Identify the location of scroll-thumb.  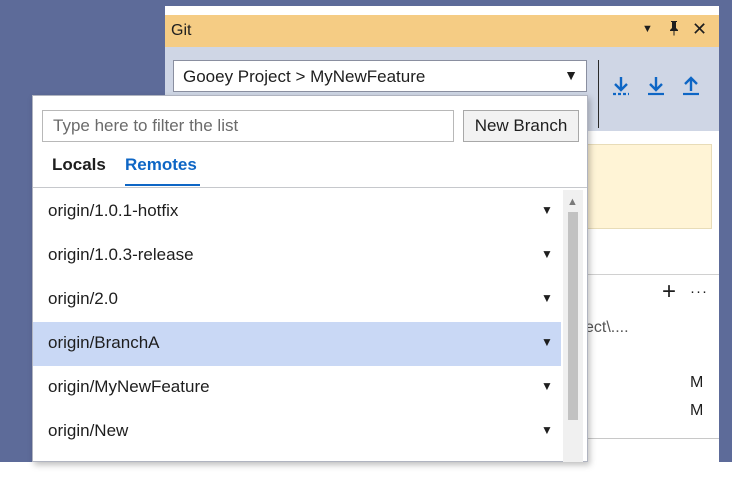
(573, 316).